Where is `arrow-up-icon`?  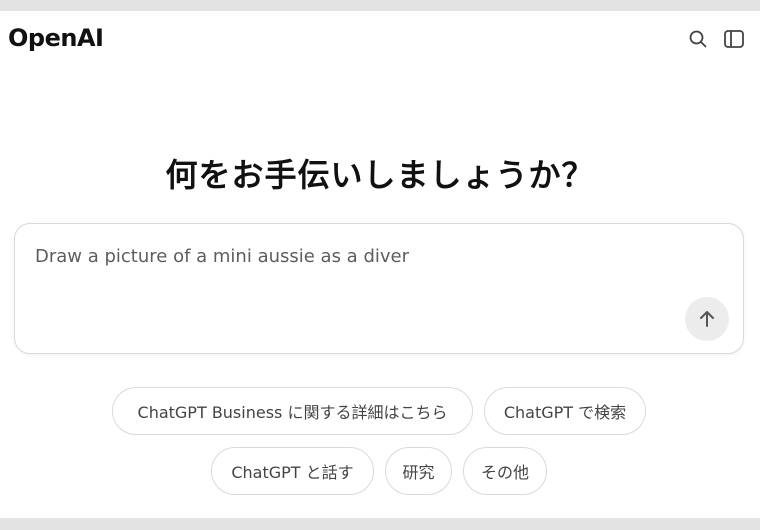
arrow-up-icon is located at coordinates (707, 319).